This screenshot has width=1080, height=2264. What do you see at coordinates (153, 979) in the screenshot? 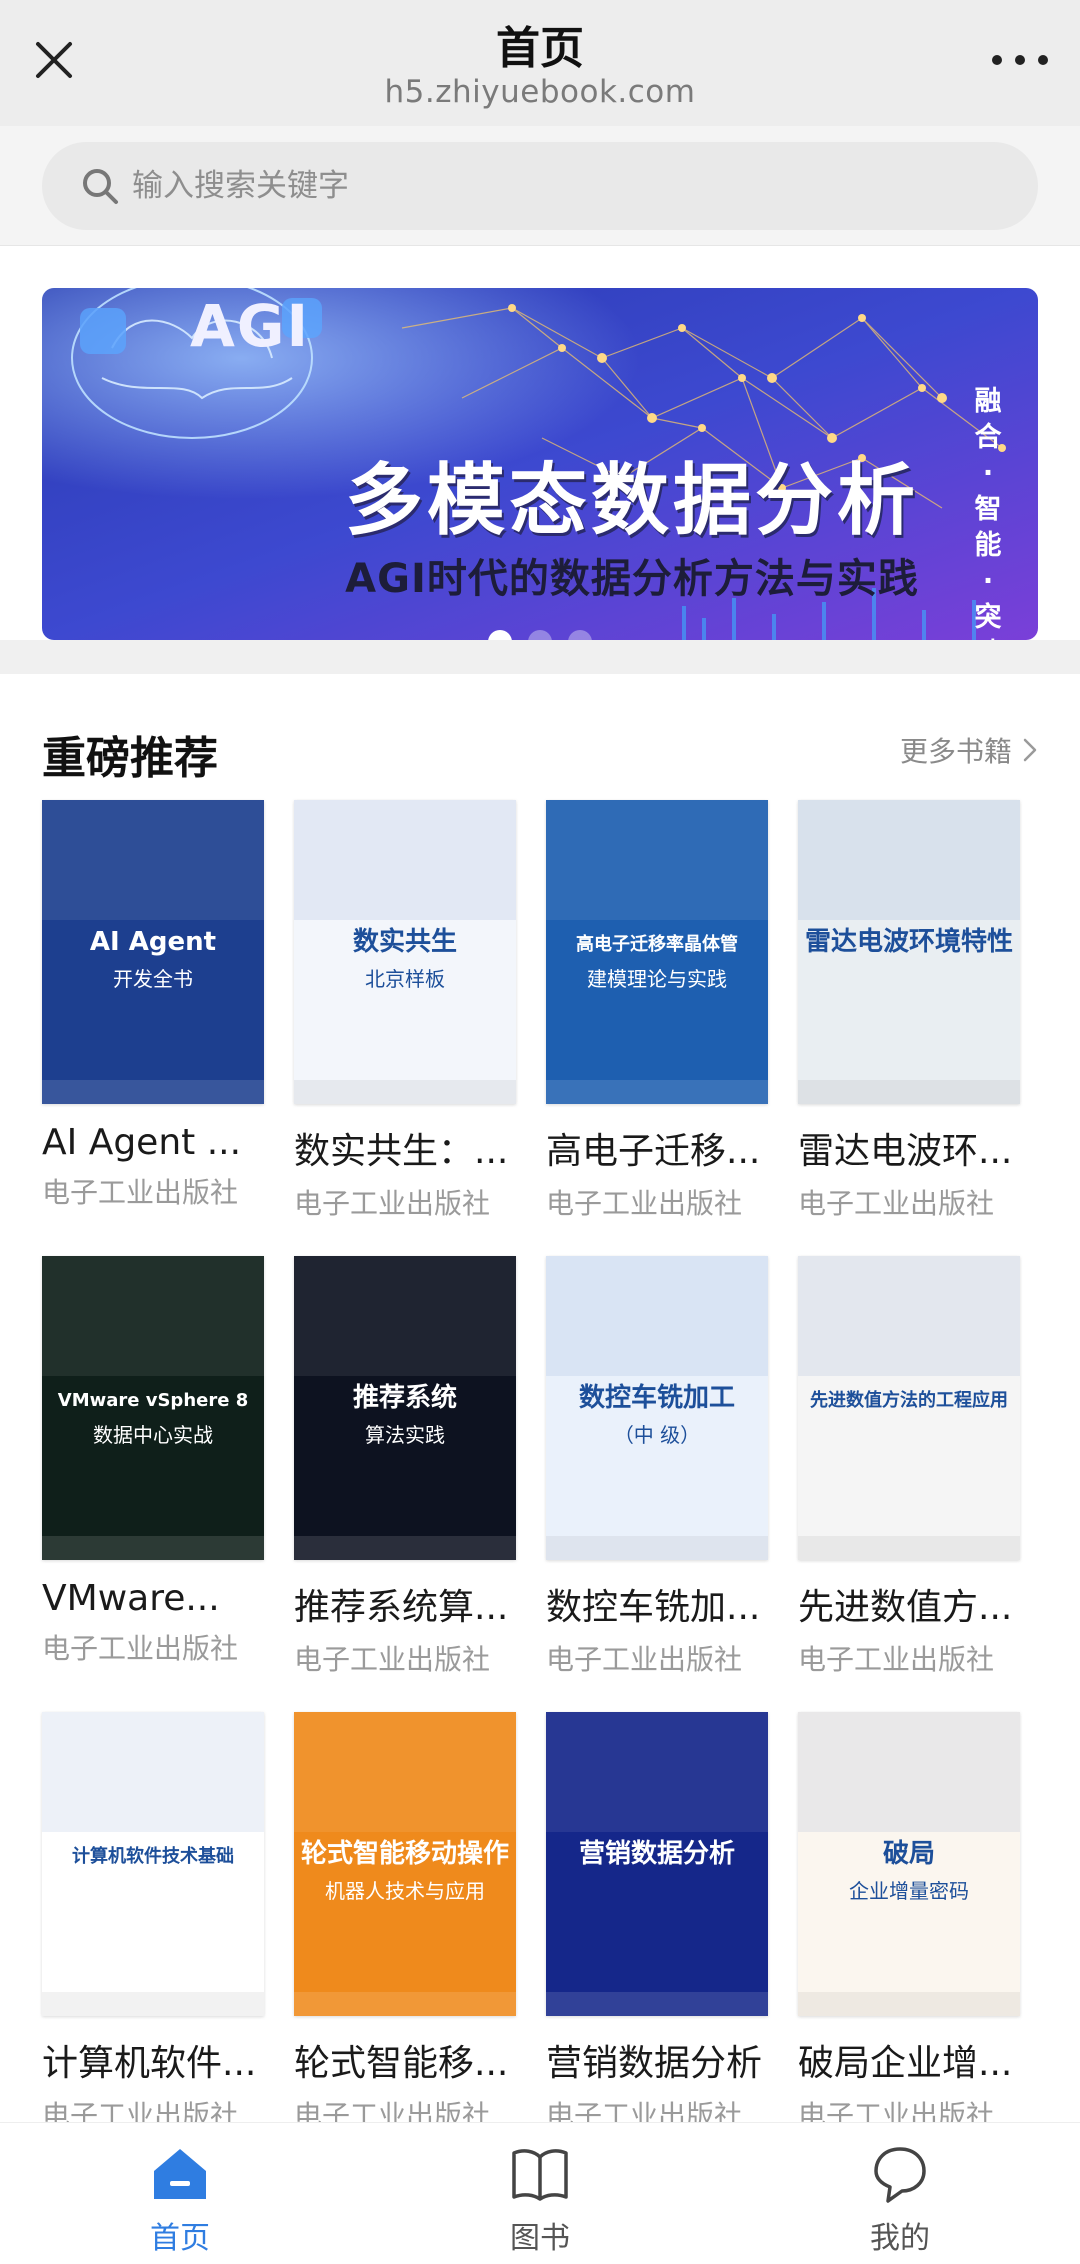
I see `book-cover-subtitle: 开发全书` at bounding box center [153, 979].